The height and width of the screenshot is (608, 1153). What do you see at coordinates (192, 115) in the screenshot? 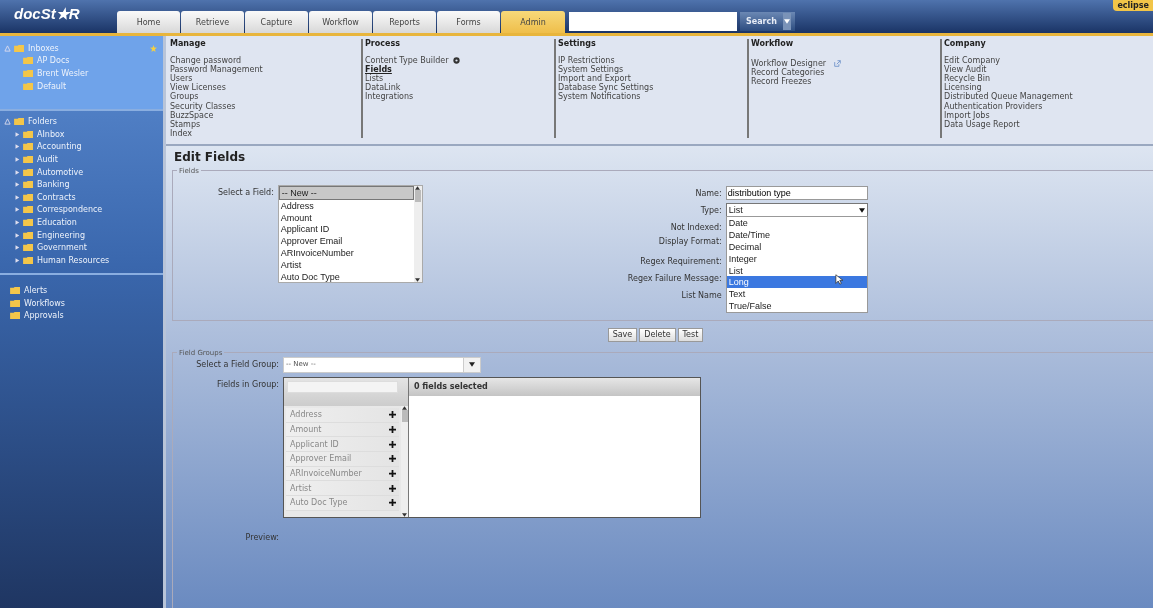
I see `menu-link: BuzzSpace` at bounding box center [192, 115].